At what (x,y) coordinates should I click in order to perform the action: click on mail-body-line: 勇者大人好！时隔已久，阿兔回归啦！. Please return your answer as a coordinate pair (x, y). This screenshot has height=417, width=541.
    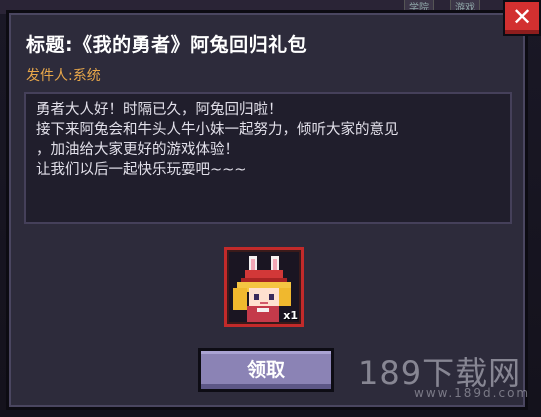
    Looking at the image, I should click on (159, 110).